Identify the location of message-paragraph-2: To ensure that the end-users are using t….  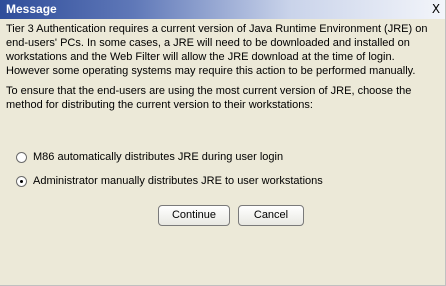
(209, 98).